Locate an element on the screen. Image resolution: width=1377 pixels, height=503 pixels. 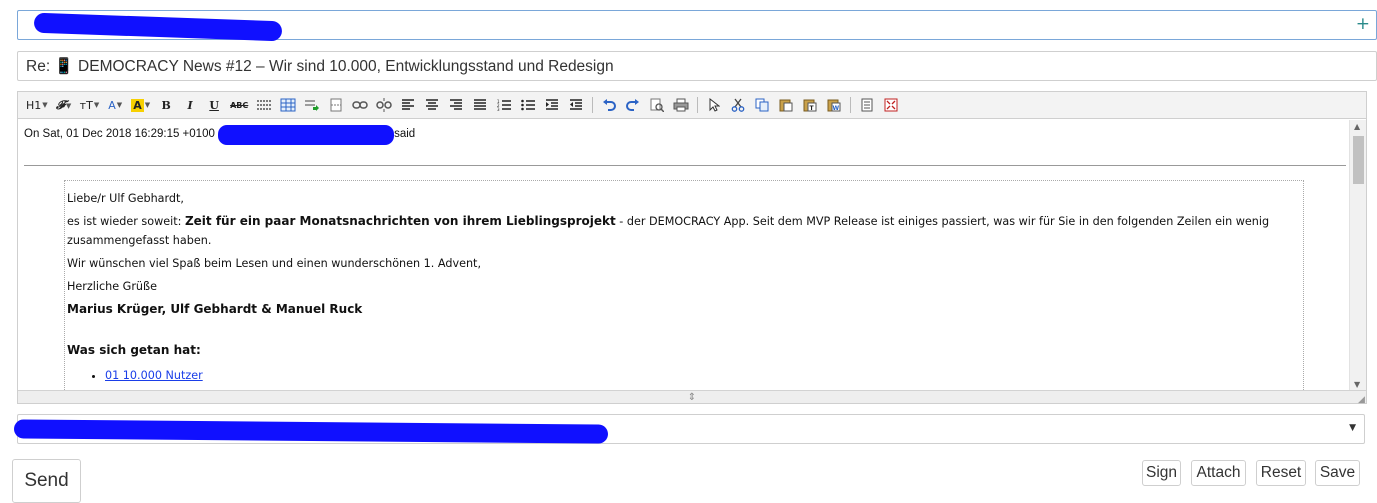
redo-icon is located at coordinates (633, 105).